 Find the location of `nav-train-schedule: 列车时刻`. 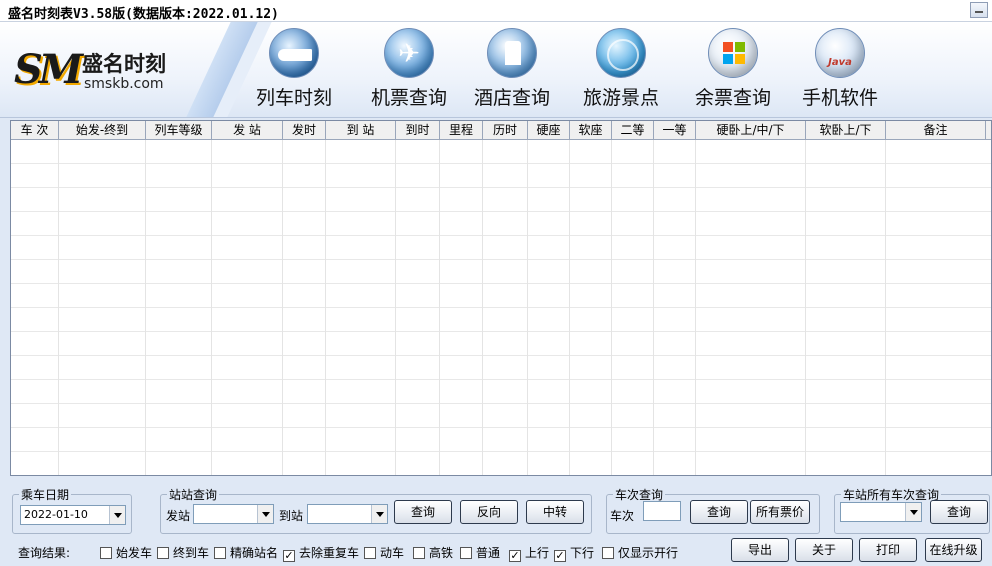

nav-train-schedule: 列车时刻 is located at coordinates (294, 71).